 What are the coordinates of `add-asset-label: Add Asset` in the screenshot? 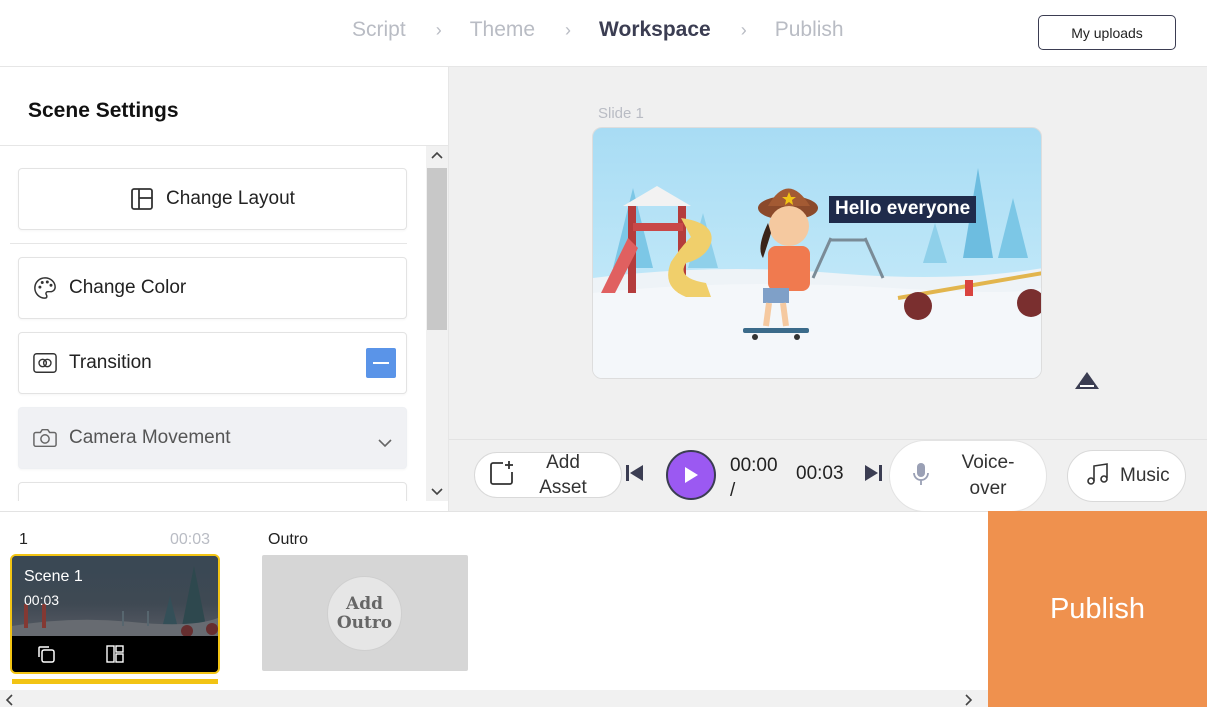 It's located at (563, 475).